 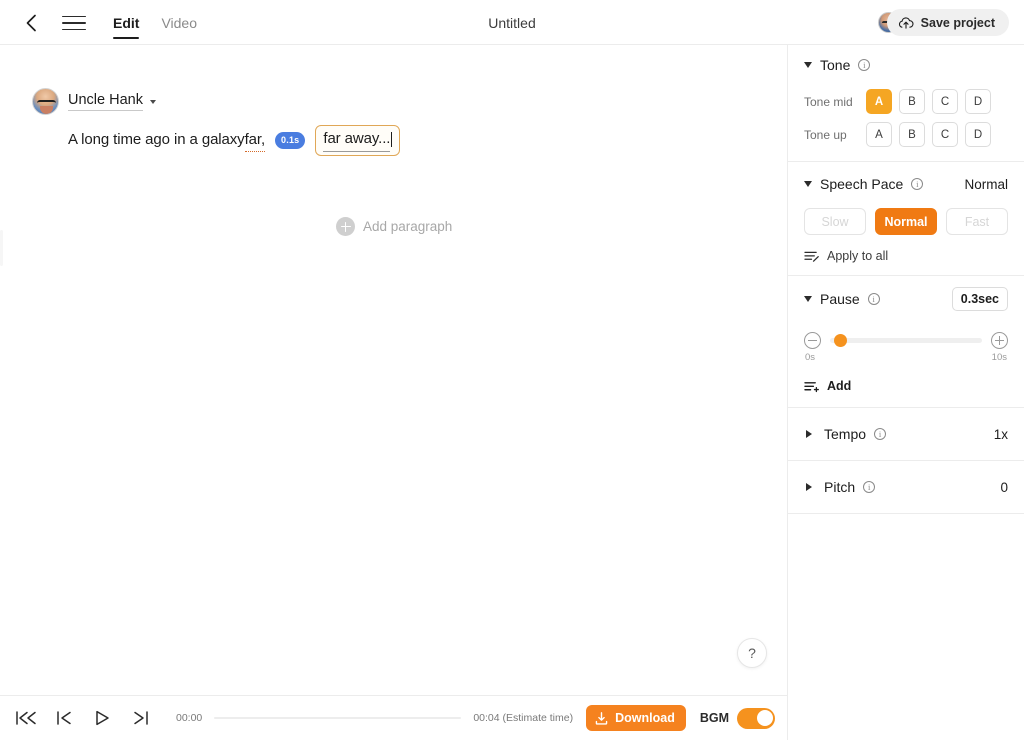 I want to click on pace-option-normal: Normal, so click(x=906, y=221).